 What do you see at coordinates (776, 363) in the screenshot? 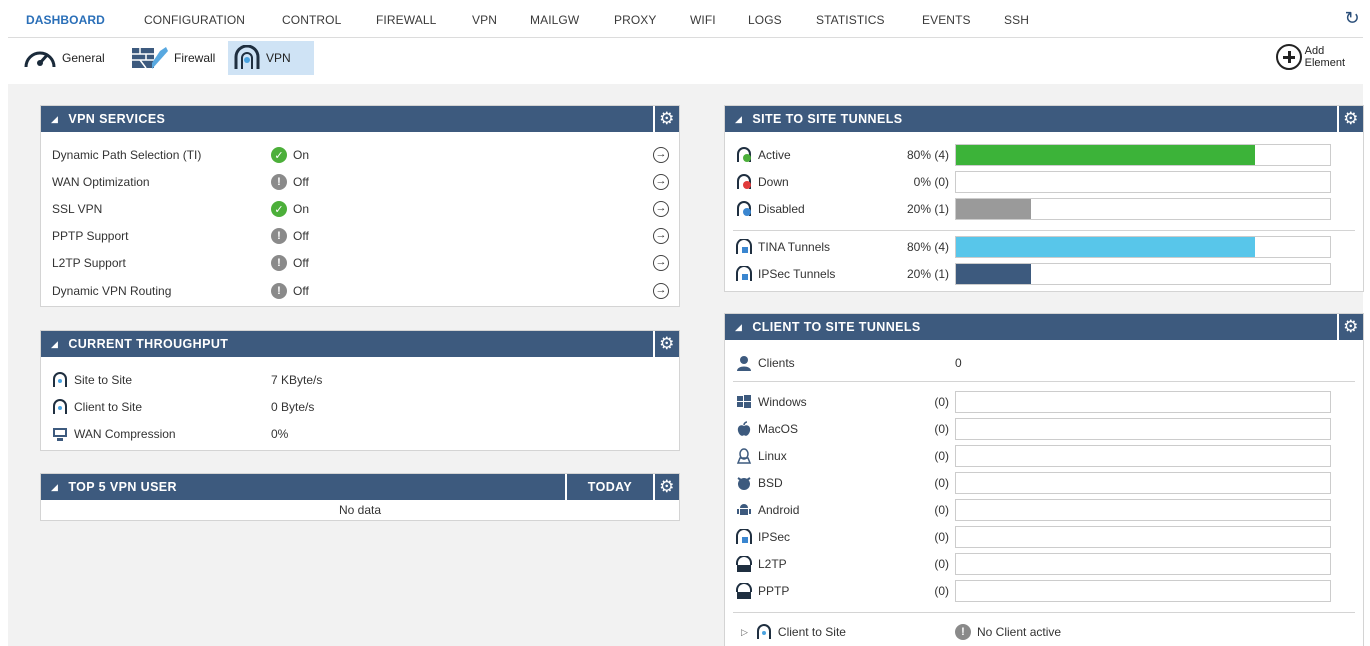
I see `clients-label: Clients` at bounding box center [776, 363].